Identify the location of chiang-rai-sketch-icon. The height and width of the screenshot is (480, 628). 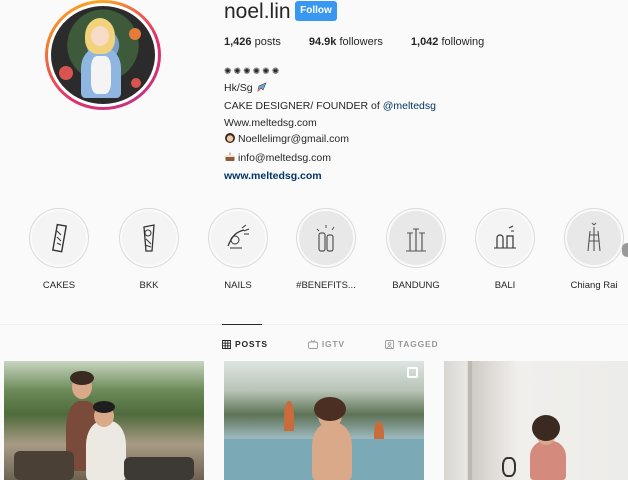
(594, 237).